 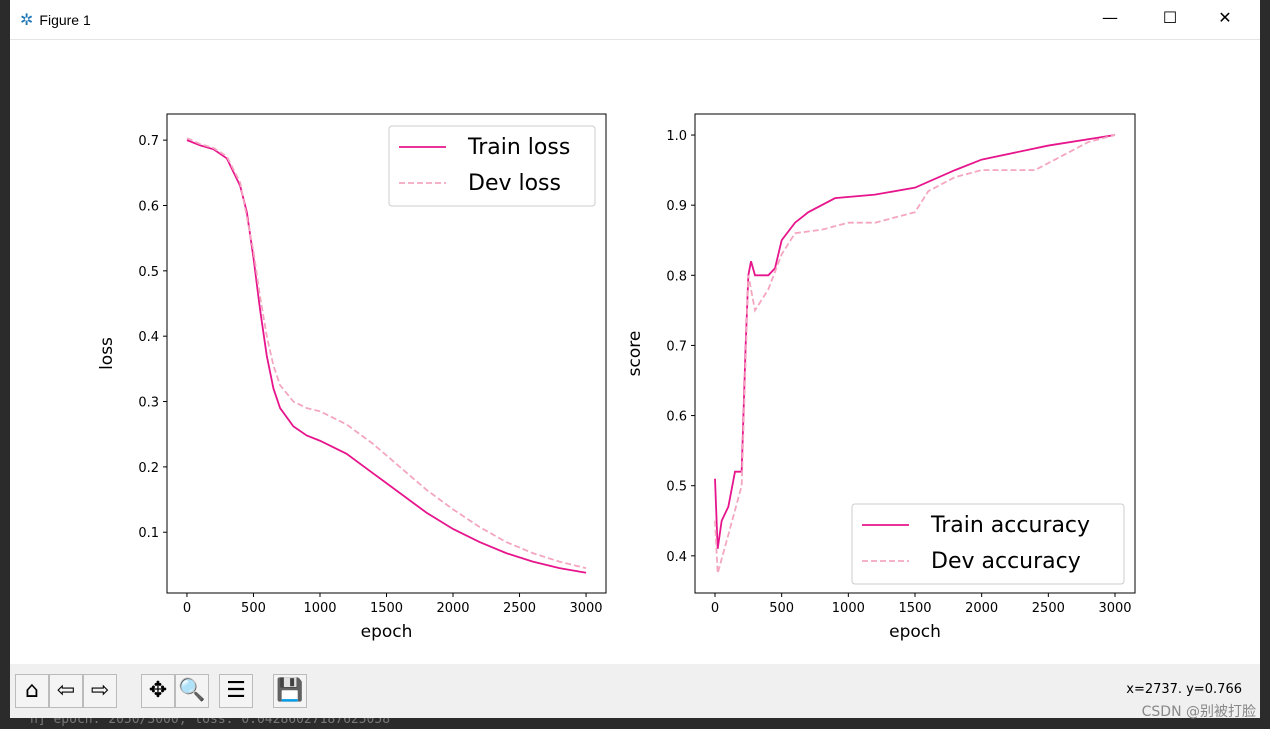 What do you see at coordinates (1184, 689) in the screenshot?
I see `cursor-coordinates: x=2737. y=0.766` at bounding box center [1184, 689].